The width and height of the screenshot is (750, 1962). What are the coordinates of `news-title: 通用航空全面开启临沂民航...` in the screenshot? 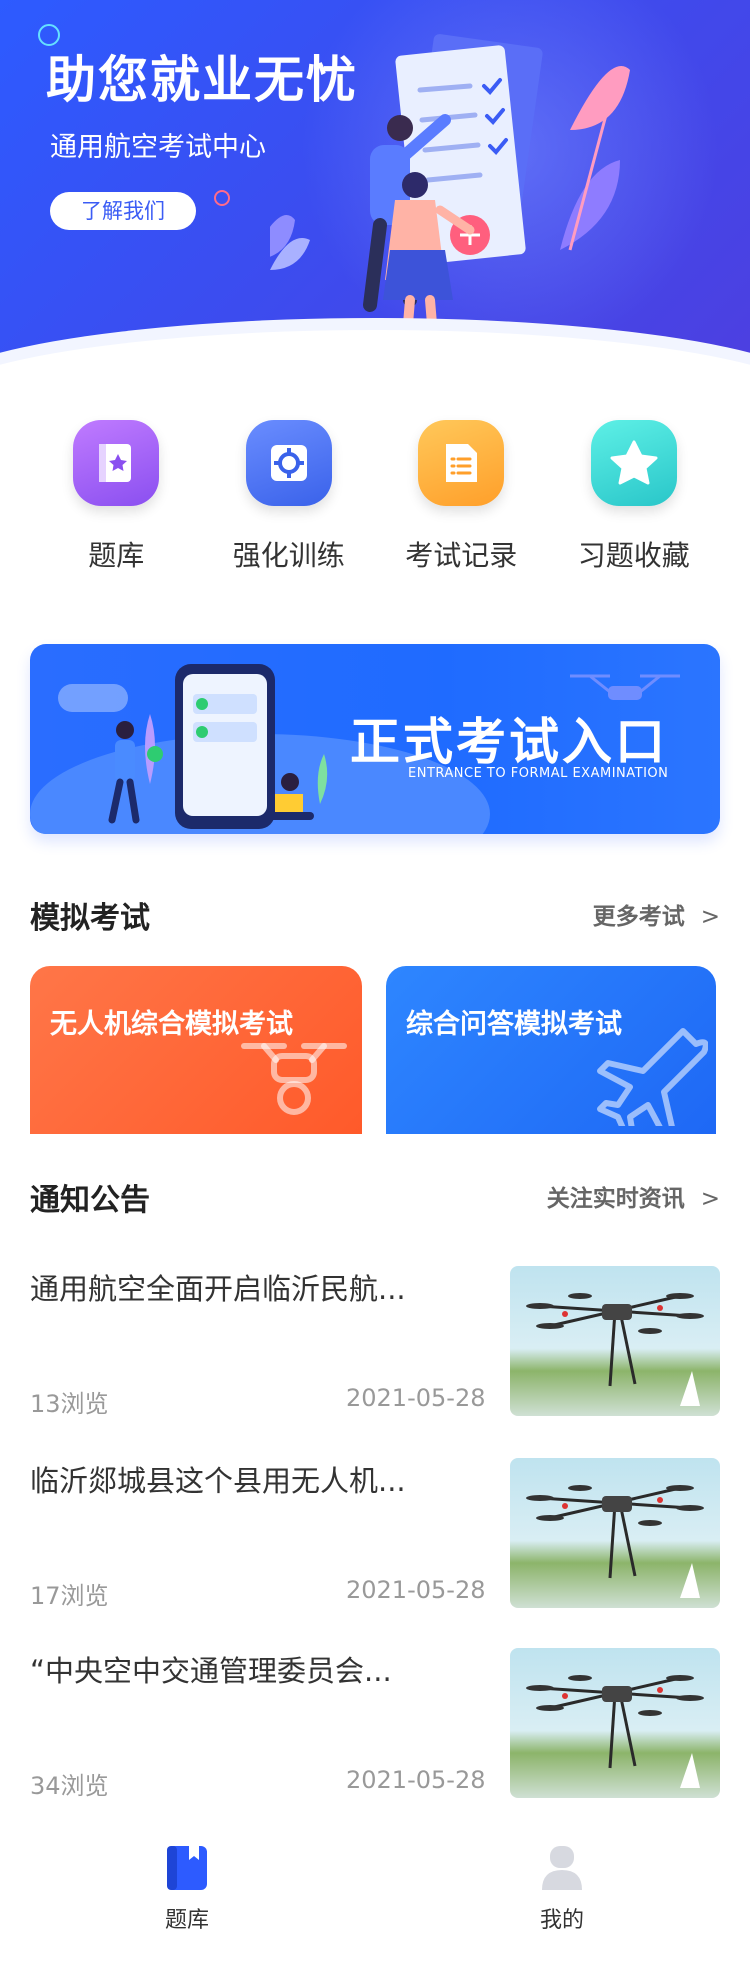 It's located at (218, 1289).